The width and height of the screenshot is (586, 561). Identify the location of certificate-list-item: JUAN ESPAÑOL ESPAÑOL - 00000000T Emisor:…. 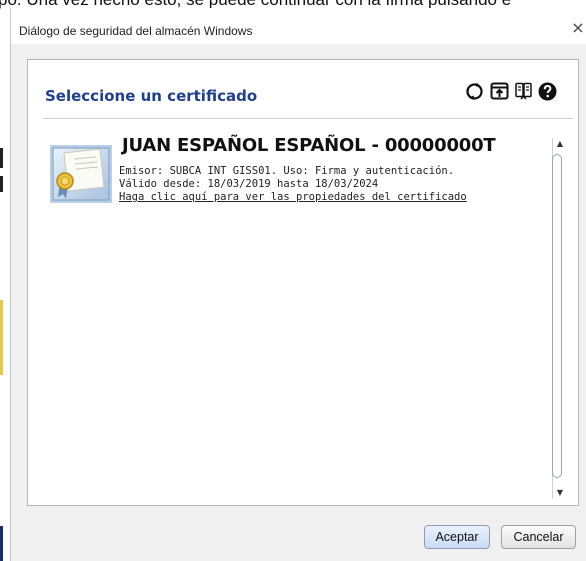
(298, 175).